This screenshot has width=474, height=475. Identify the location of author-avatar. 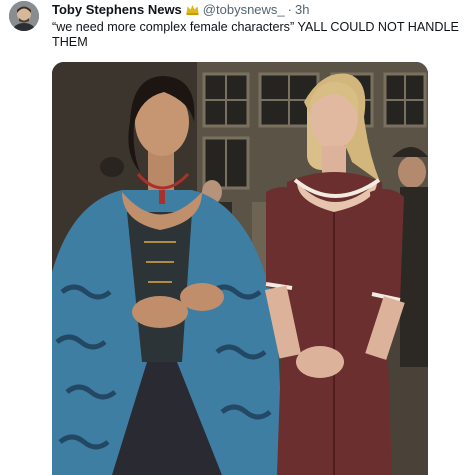
(24, 16).